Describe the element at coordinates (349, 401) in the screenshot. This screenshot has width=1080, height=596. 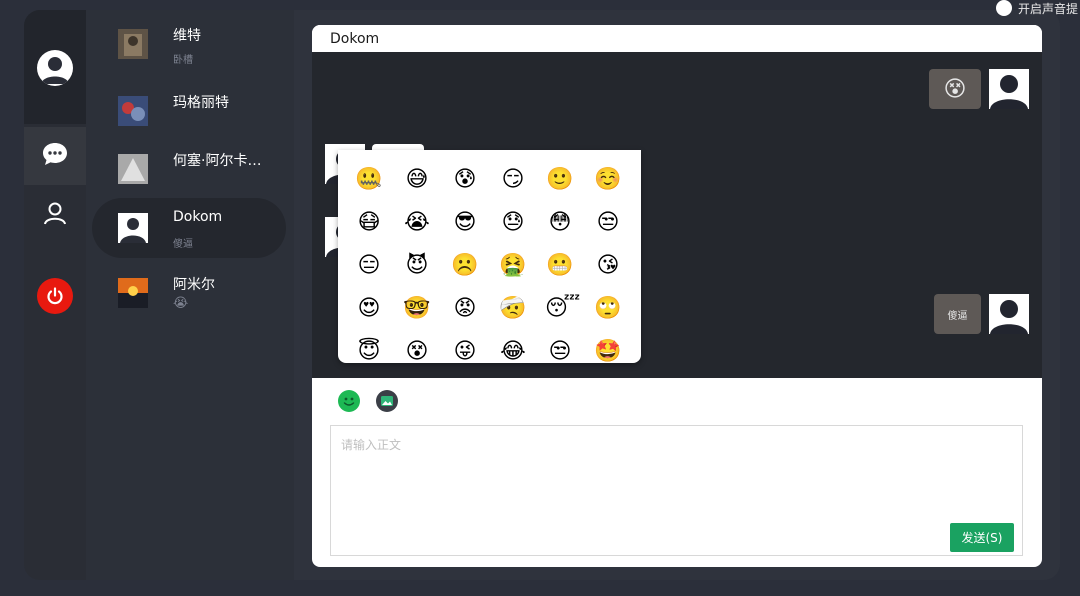
I see `smiley-icon` at that location.